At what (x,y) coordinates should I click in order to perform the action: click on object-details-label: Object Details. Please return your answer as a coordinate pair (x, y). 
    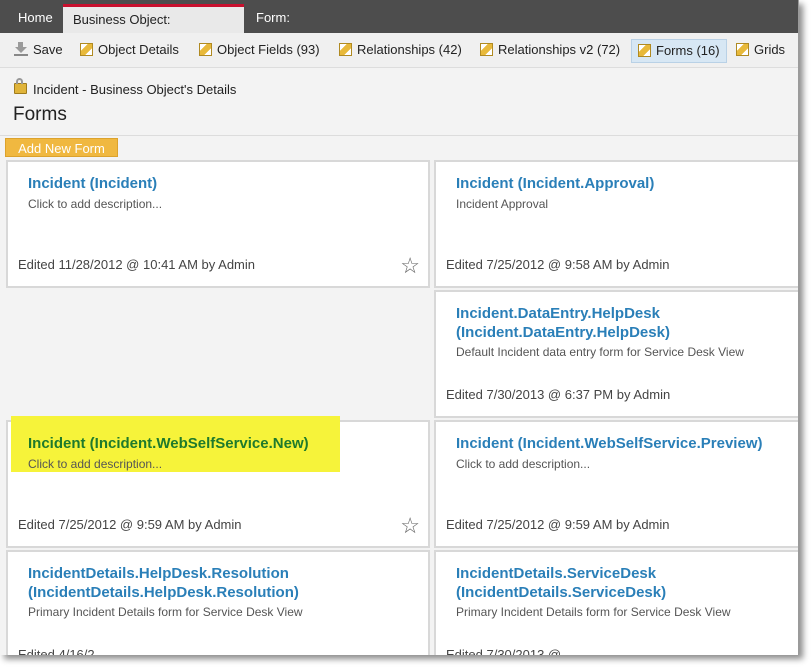
    Looking at the image, I should click on (138, 49).